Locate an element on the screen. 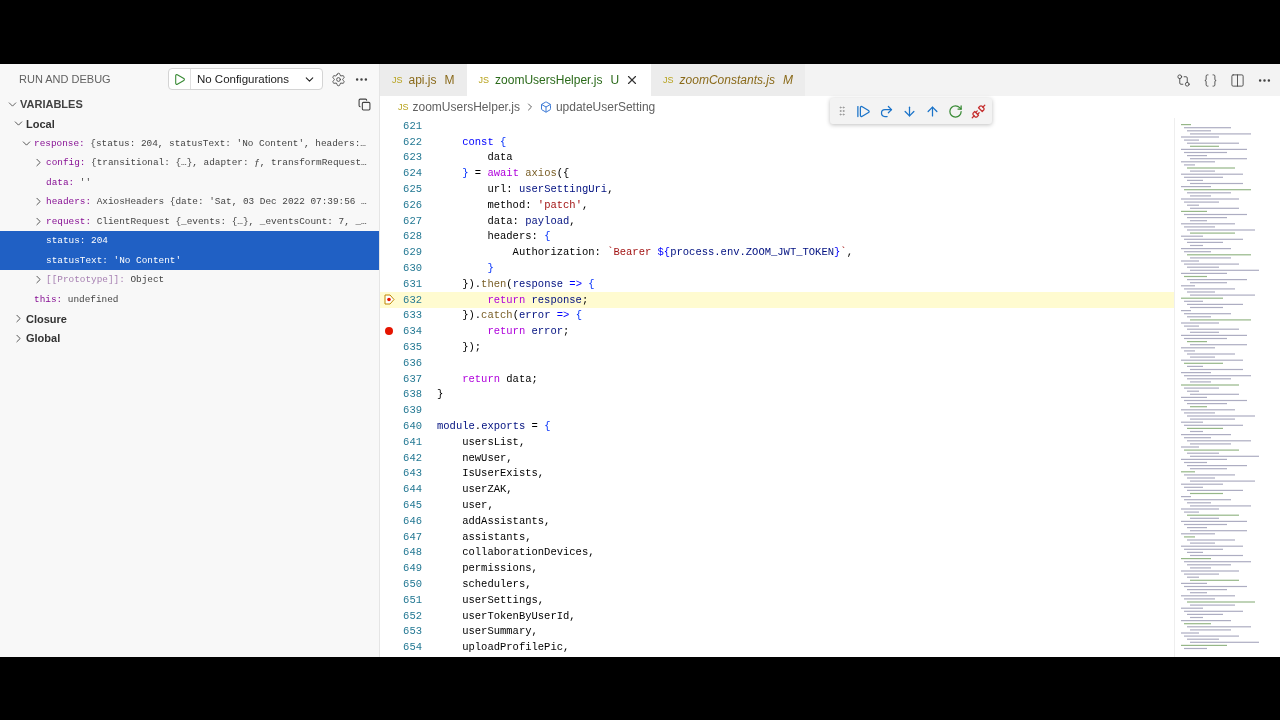 This screenshot has width=1280, height=720. line-number: 622 is located at coordinates (412, 141).